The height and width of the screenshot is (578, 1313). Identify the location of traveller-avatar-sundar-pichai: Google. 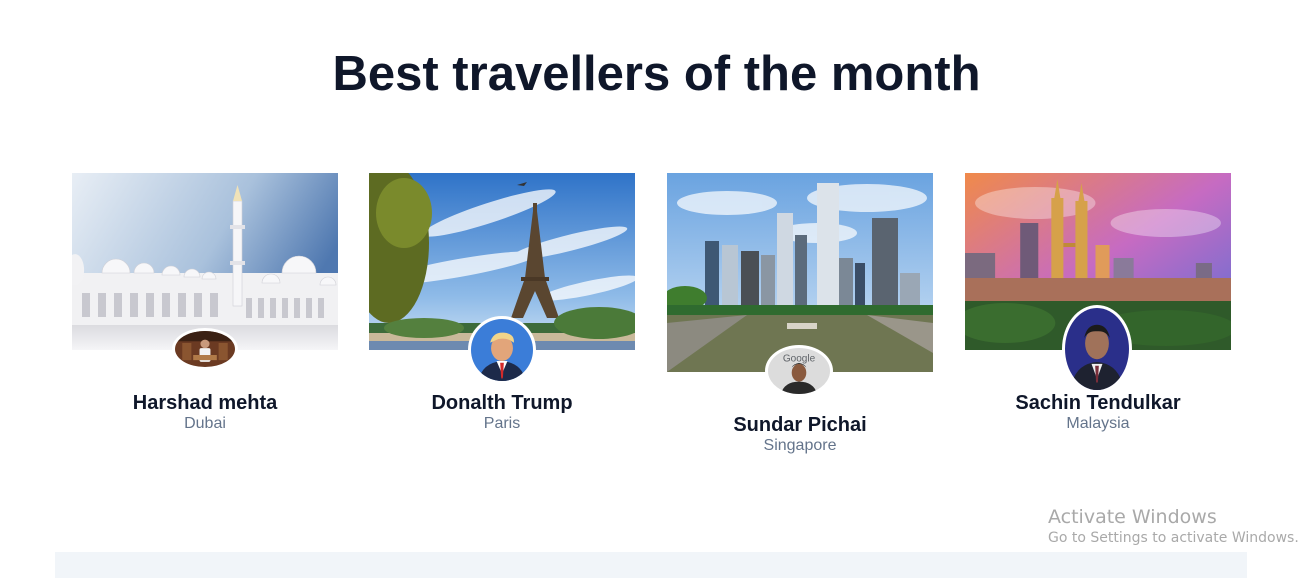
(799, 371).